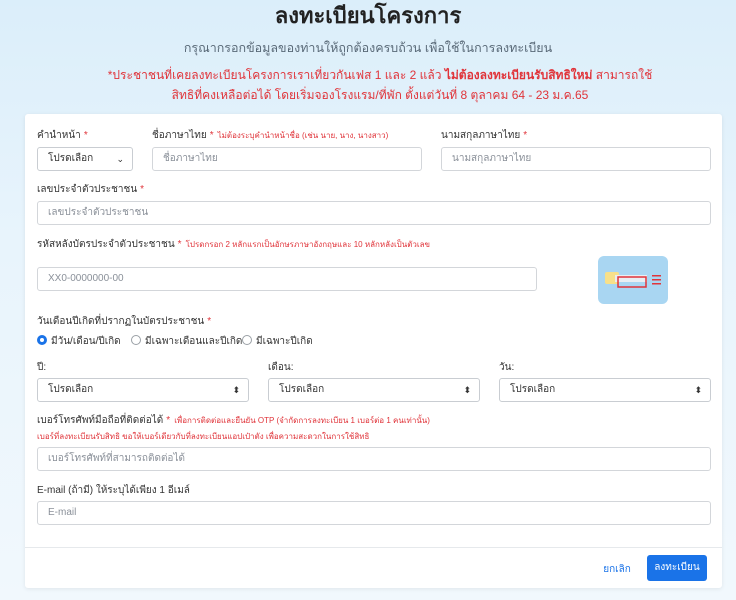 The height and width of the screenshot is (600, 736). I want to click on id-card-back-icon, so click(633, 280).